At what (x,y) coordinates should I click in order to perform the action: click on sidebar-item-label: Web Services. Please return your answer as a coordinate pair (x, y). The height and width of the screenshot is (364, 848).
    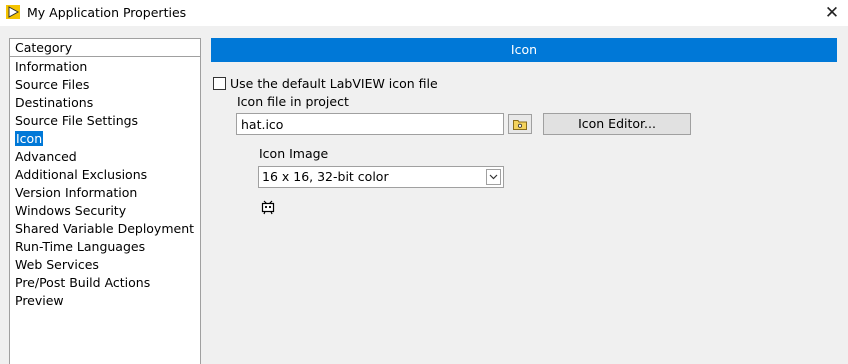
    Looking at the image, I should click on (57, 264).